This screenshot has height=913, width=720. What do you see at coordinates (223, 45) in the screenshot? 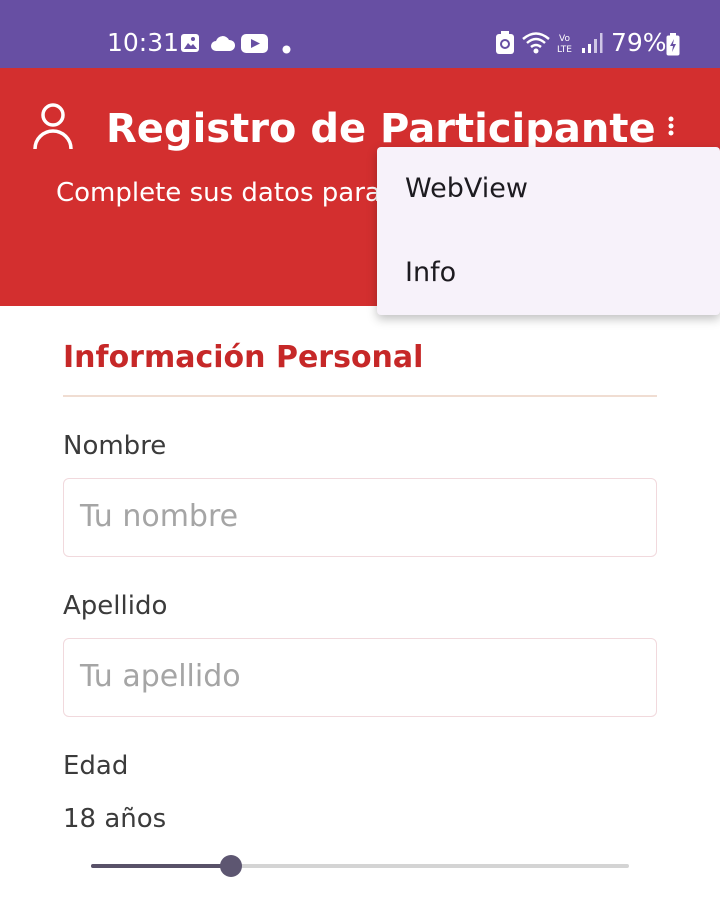
I see `cloud-icon` at bounding box center [223, 45].